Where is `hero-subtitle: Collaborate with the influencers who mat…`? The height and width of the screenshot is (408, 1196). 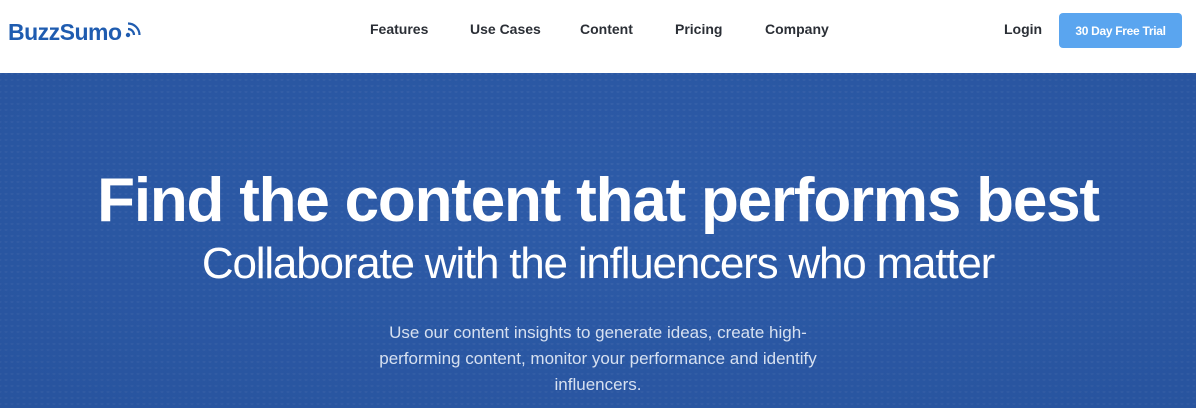
hero-subtitle: Collaborate with the influencers who mat… is located at coordinates (598, 263).